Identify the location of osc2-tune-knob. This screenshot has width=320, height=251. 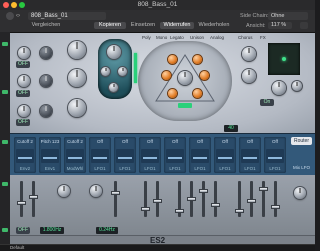
(24, 81).